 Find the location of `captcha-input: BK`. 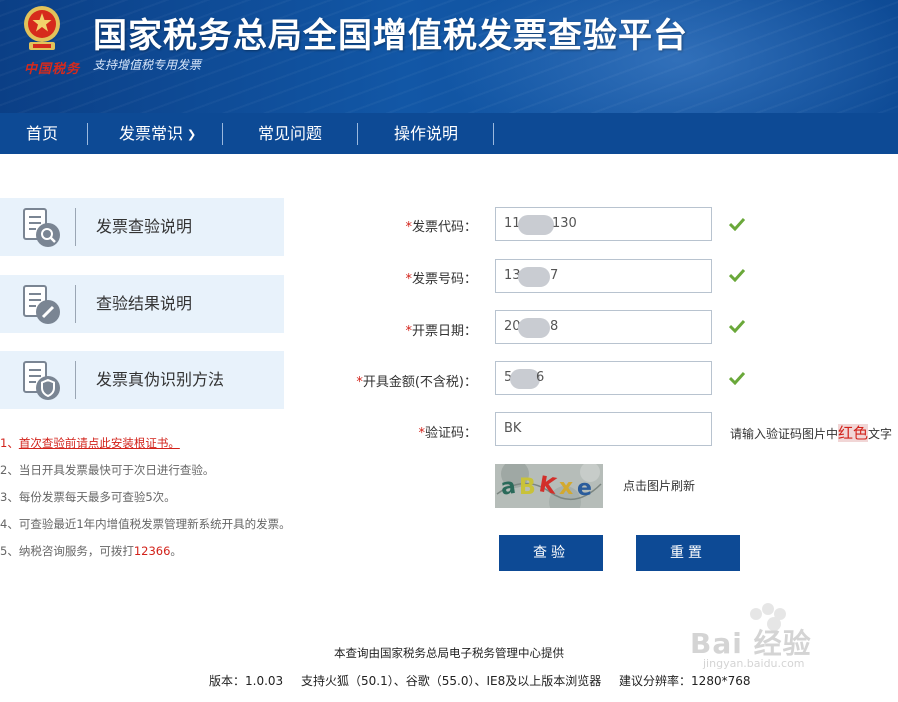

captcha-input: BK is located at coordinates (603, 429).